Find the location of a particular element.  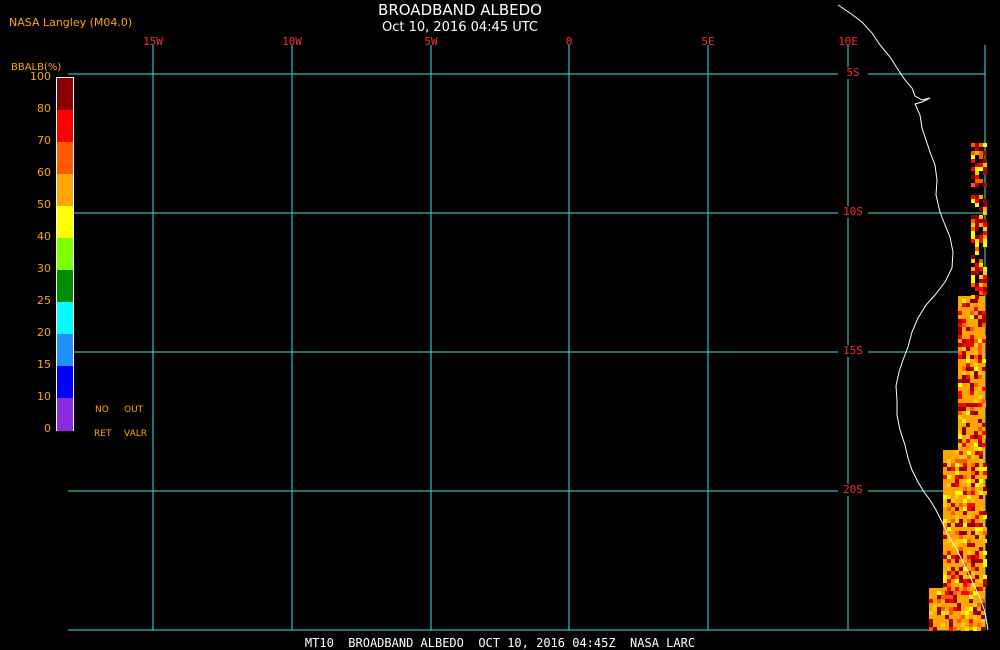

lat-label-15s: 15S is located at coordinates (853, 351).